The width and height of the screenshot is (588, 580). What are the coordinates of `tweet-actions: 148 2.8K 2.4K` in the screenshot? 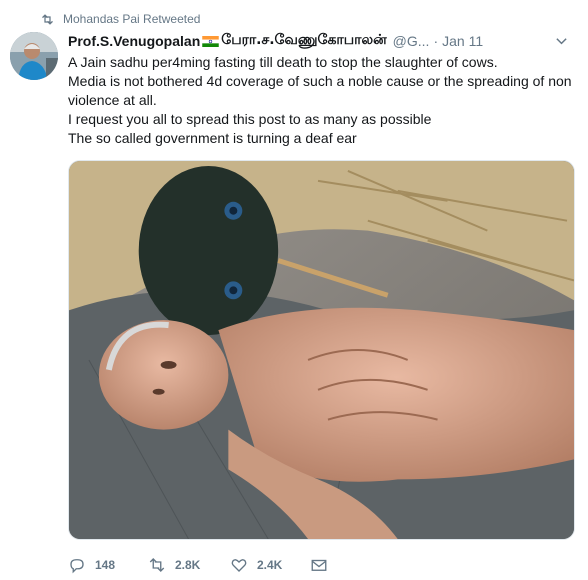 It's located at (204, 565).